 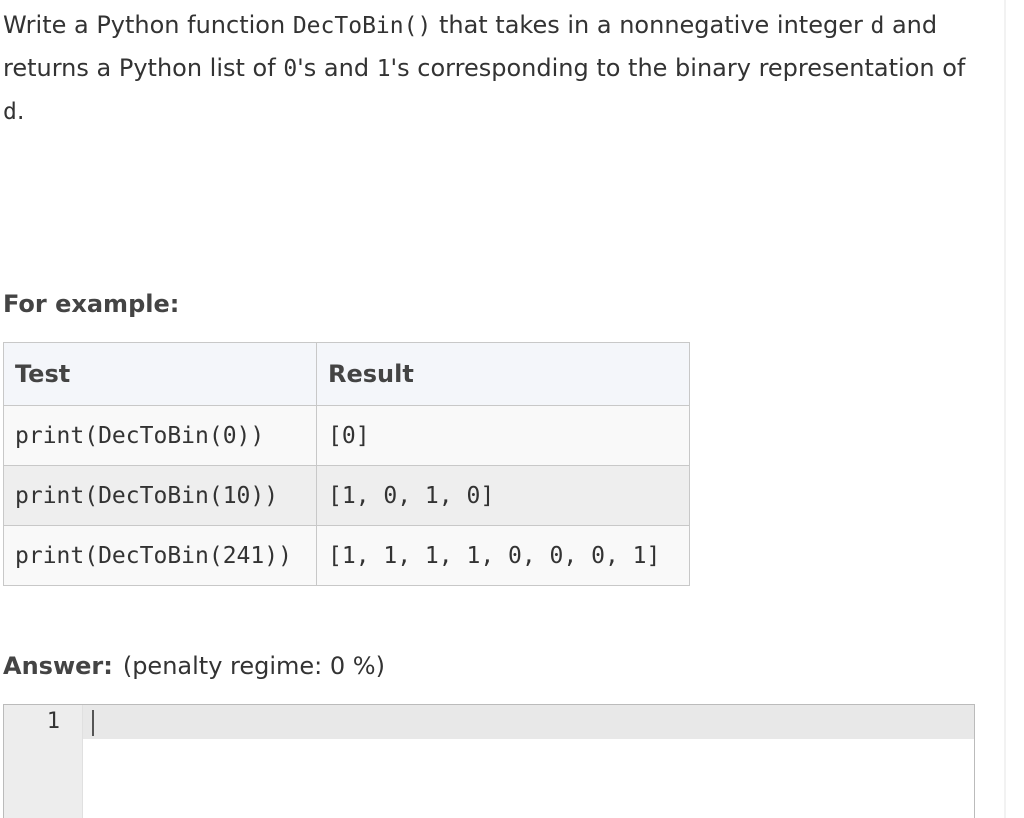 I want to click on question-part-2: that takes in a nonnegative integer, so click(x=650, y=25).